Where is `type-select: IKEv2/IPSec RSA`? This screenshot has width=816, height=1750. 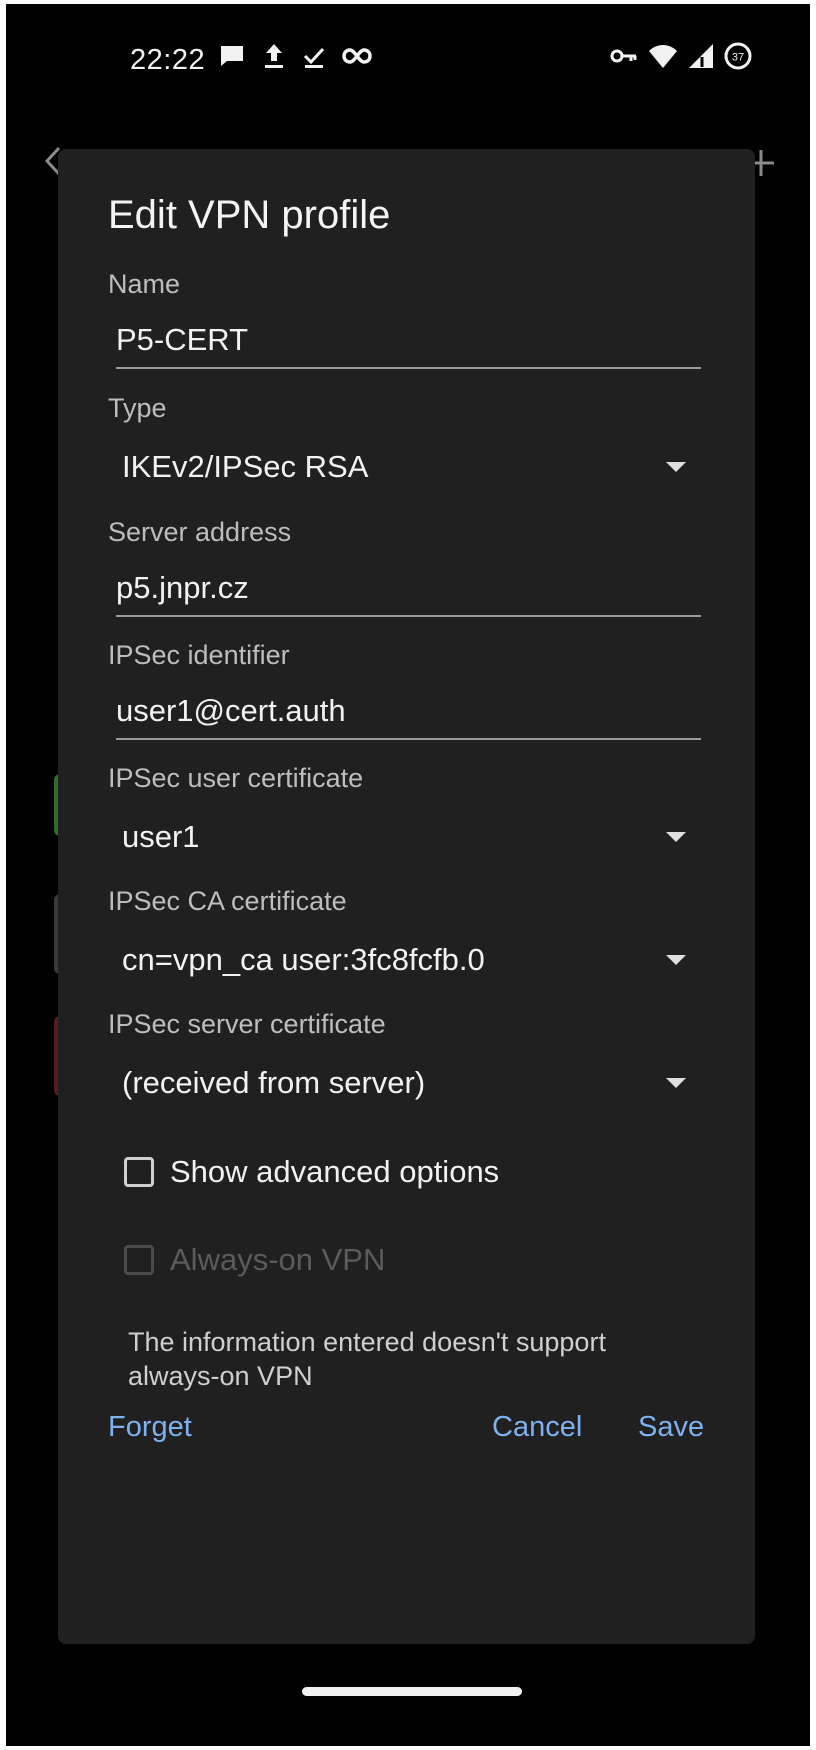
type-select: IKEv2/IPSec RSA is located at coordinates (422, 467).